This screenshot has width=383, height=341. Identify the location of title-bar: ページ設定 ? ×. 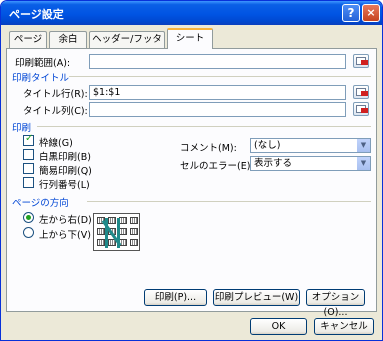
(191, 13).